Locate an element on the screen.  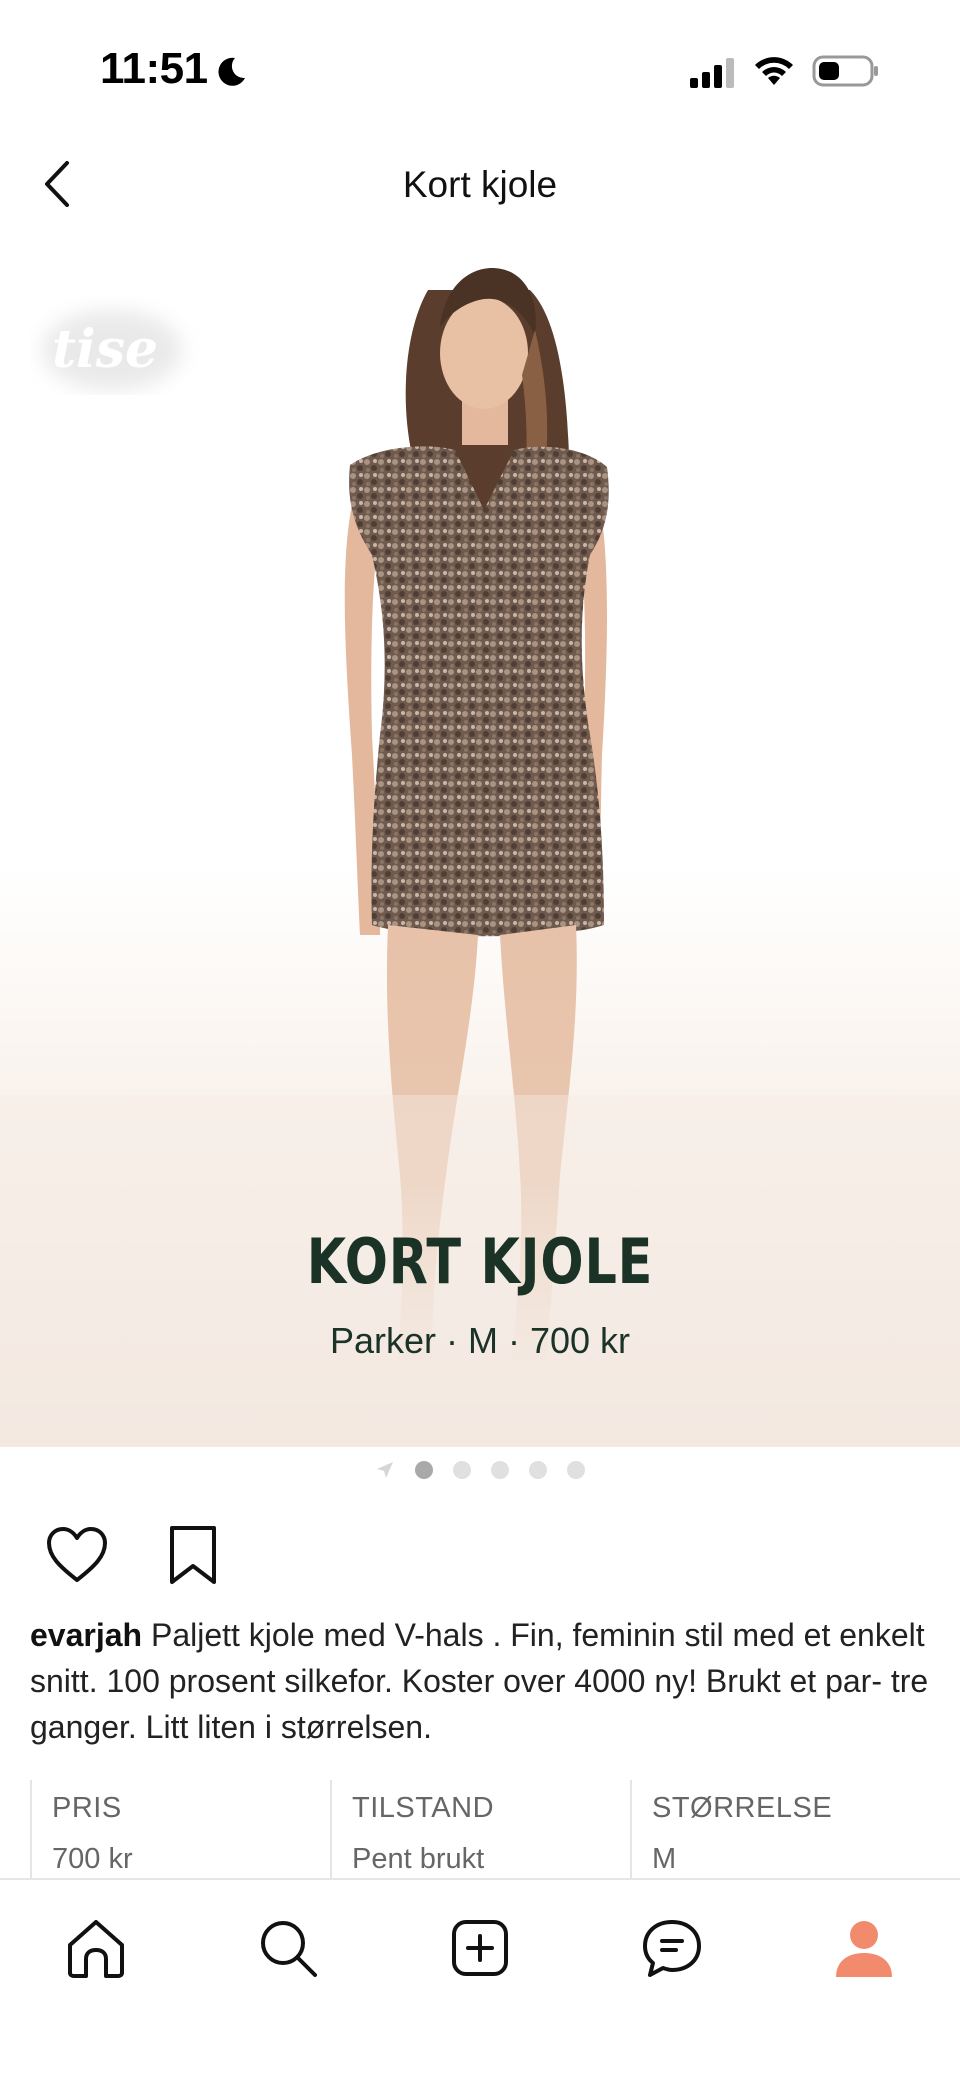
seller-username: evarjah is located at coordinates (86, 1635).